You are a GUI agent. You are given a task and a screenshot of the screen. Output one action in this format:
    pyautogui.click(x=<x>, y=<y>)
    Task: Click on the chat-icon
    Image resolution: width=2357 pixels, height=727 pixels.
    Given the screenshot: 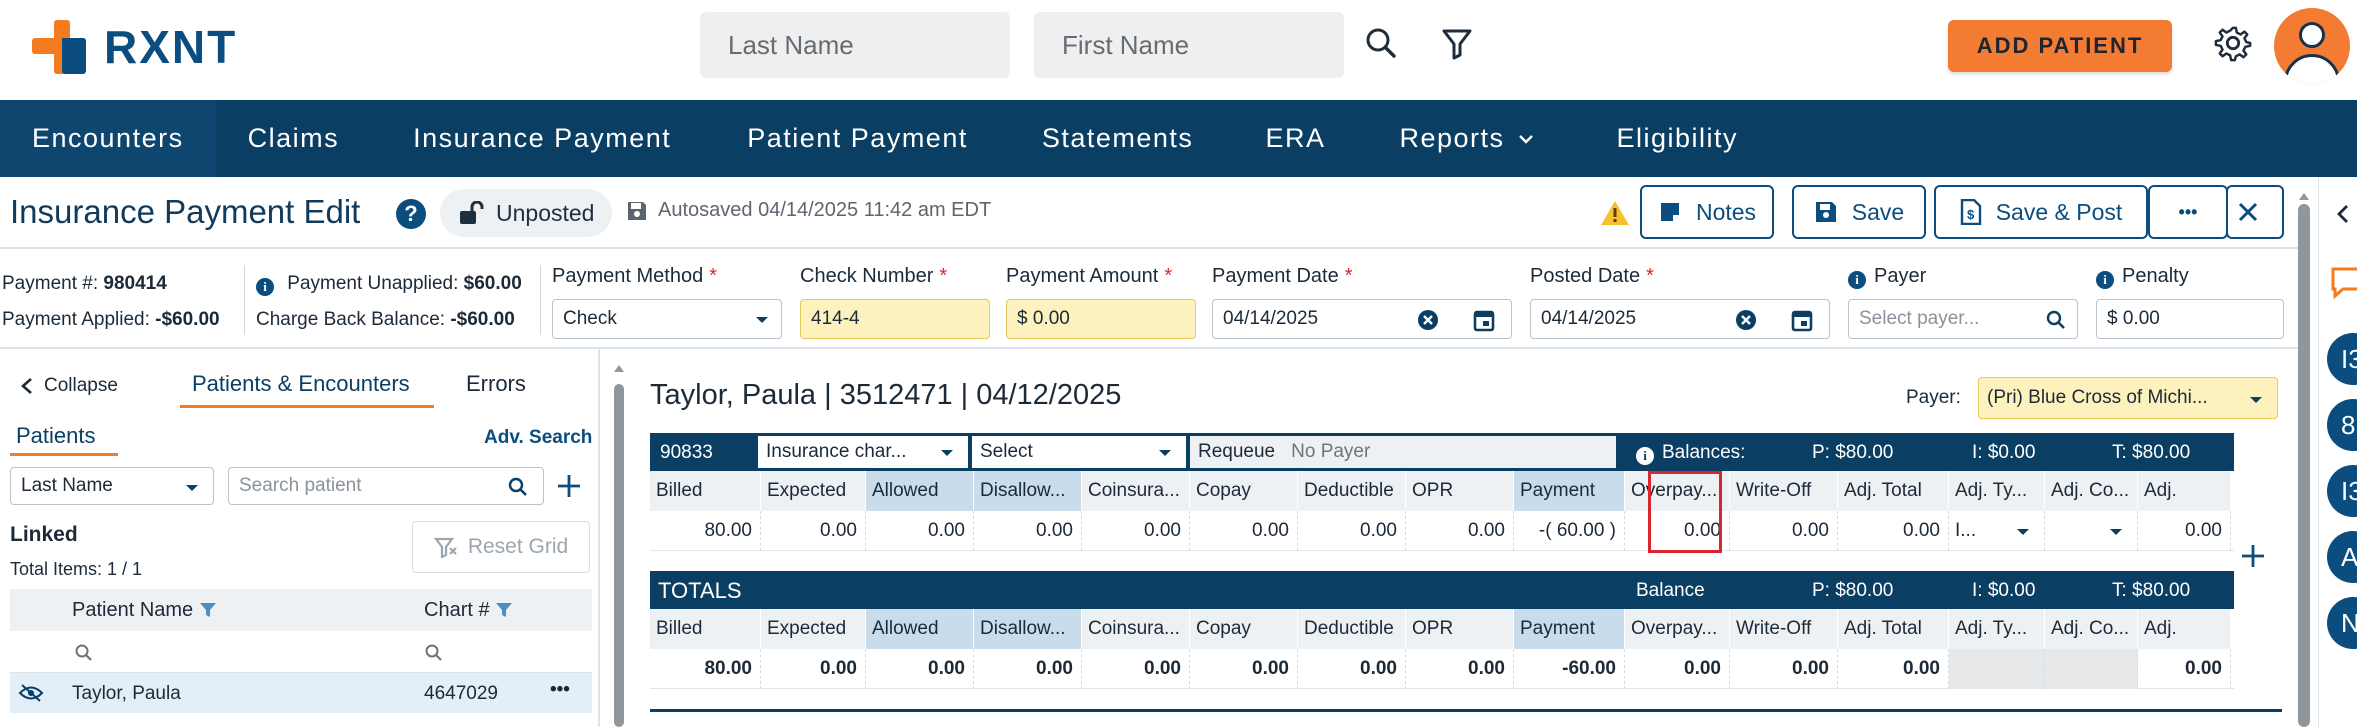 What is the action you would take?
    pyautogui.click(x=2343, y=282)
    